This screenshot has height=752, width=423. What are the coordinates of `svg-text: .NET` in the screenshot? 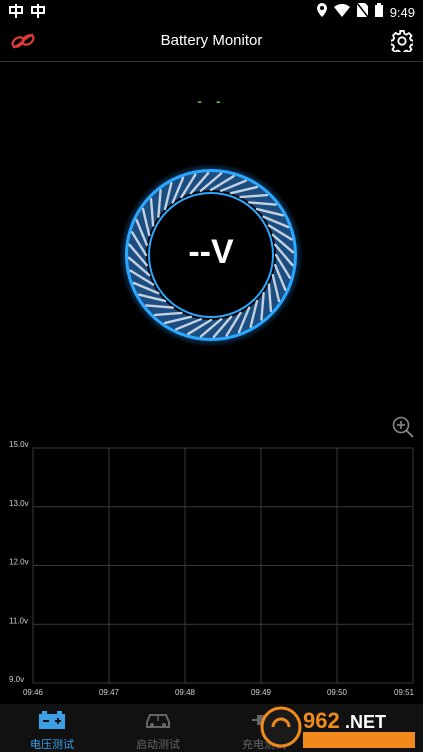 It's located at (365, 722).